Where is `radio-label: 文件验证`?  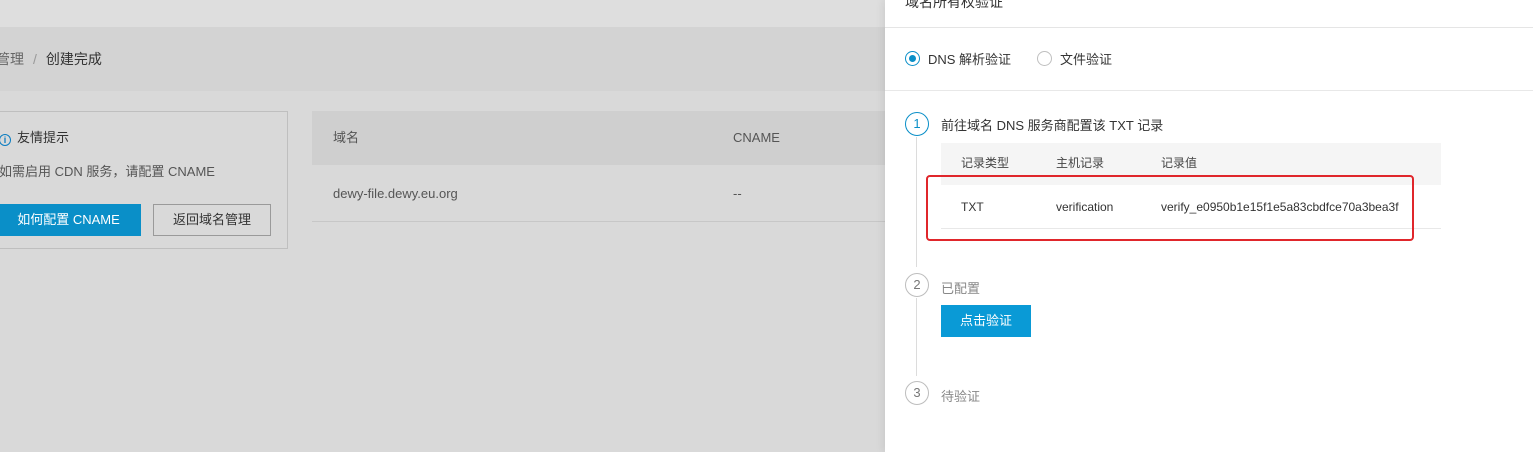 radio-label: 文件验证 is located at coordinates (1085, 59).